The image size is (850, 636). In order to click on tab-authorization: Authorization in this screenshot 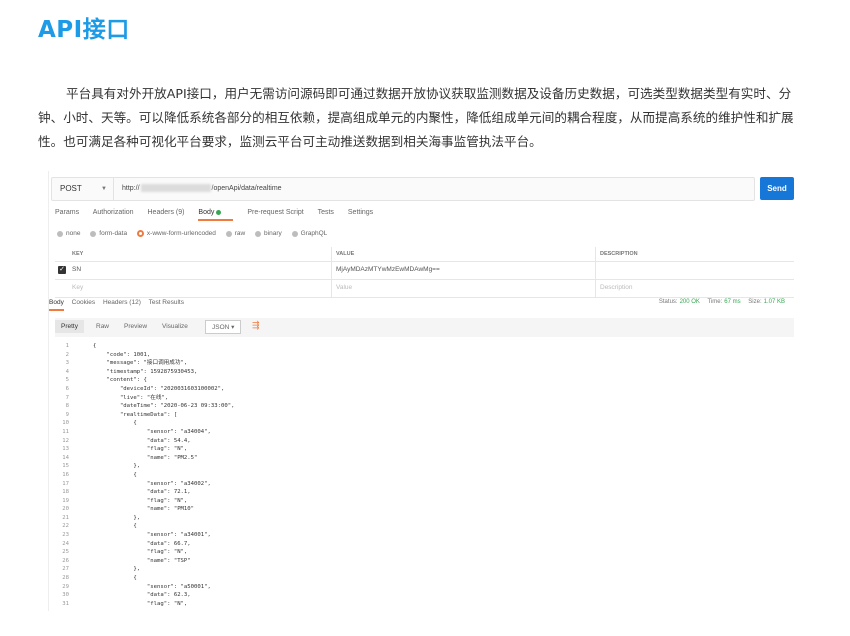, I will do `click(113, 212)`.